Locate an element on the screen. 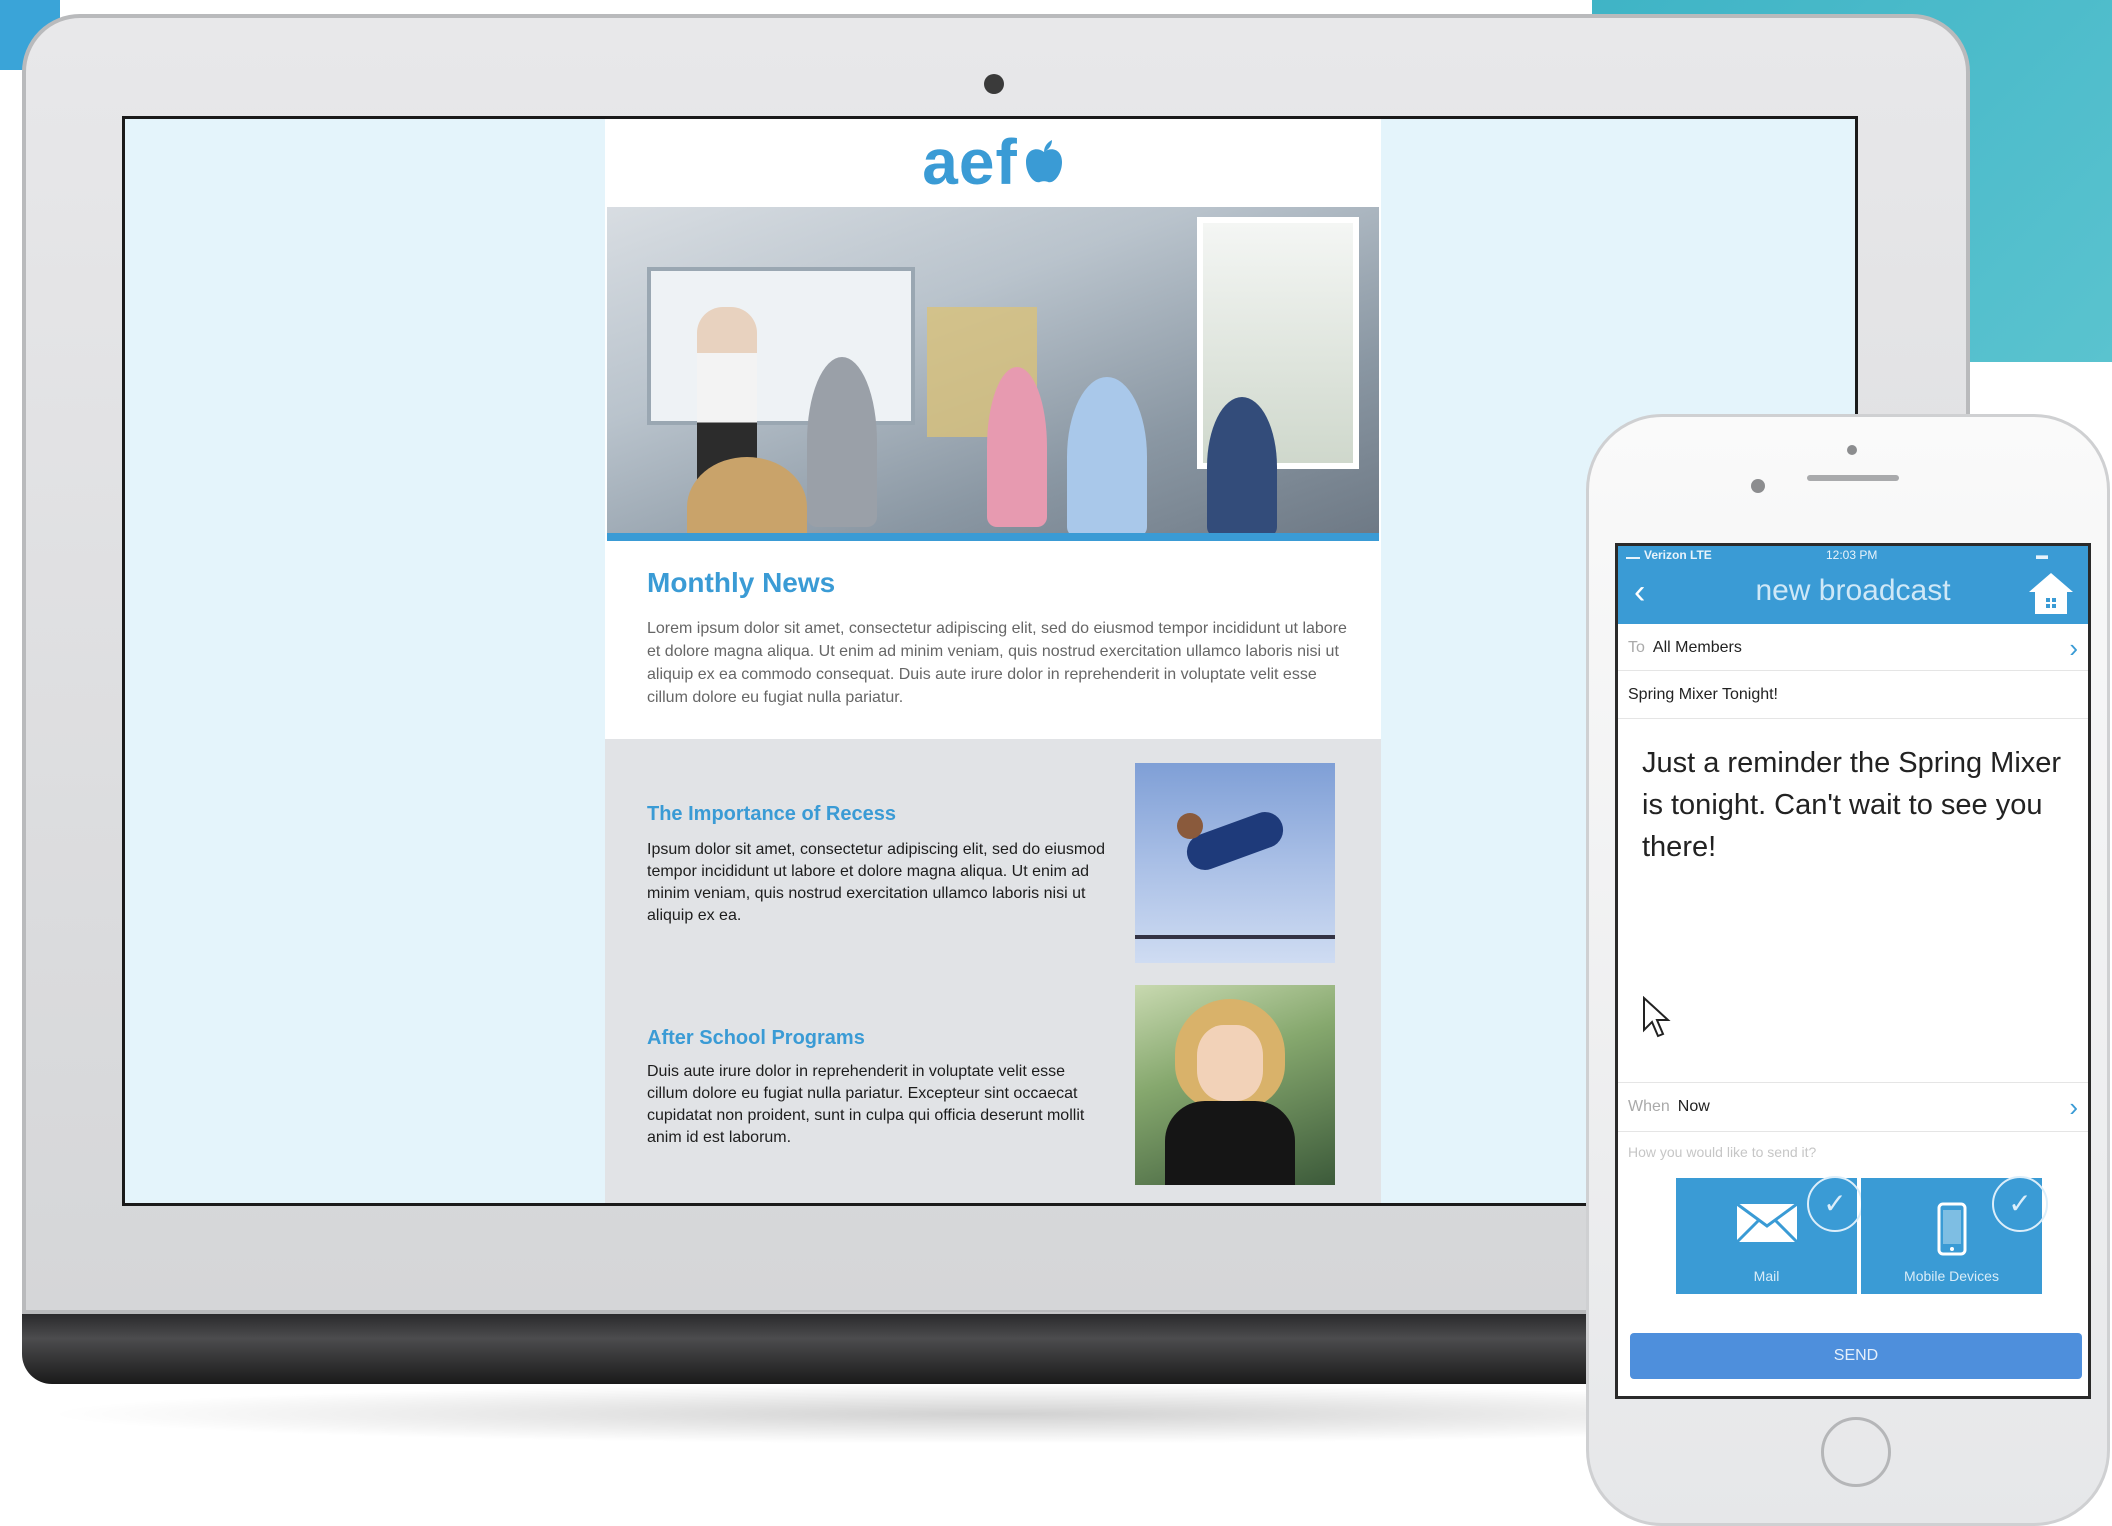 Image resolution: width=2112 pixels, height=1526 pixels. whiteboard is located at coordinates (781, 346).